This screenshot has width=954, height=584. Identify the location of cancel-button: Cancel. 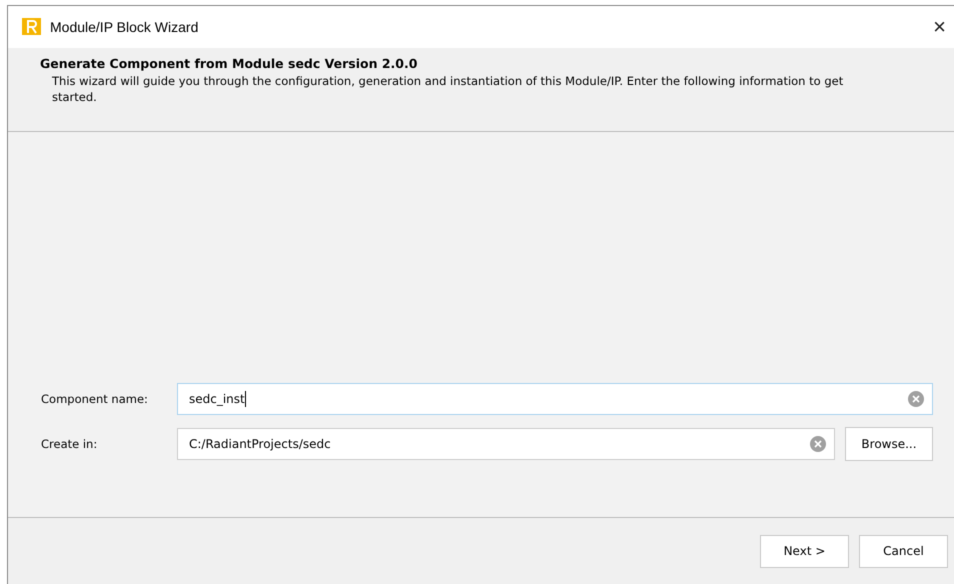
(903, 551).